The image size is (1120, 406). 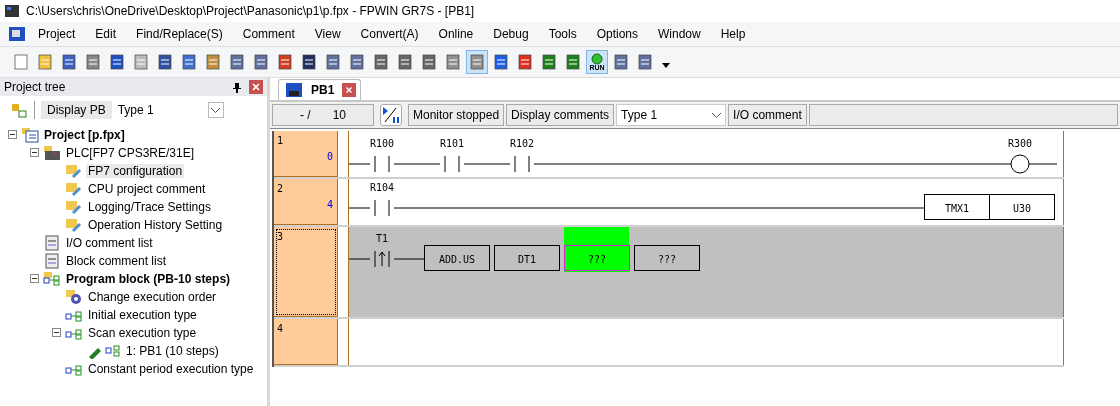 I want to click on tab-label: PB1, so click(x=323, y=90).